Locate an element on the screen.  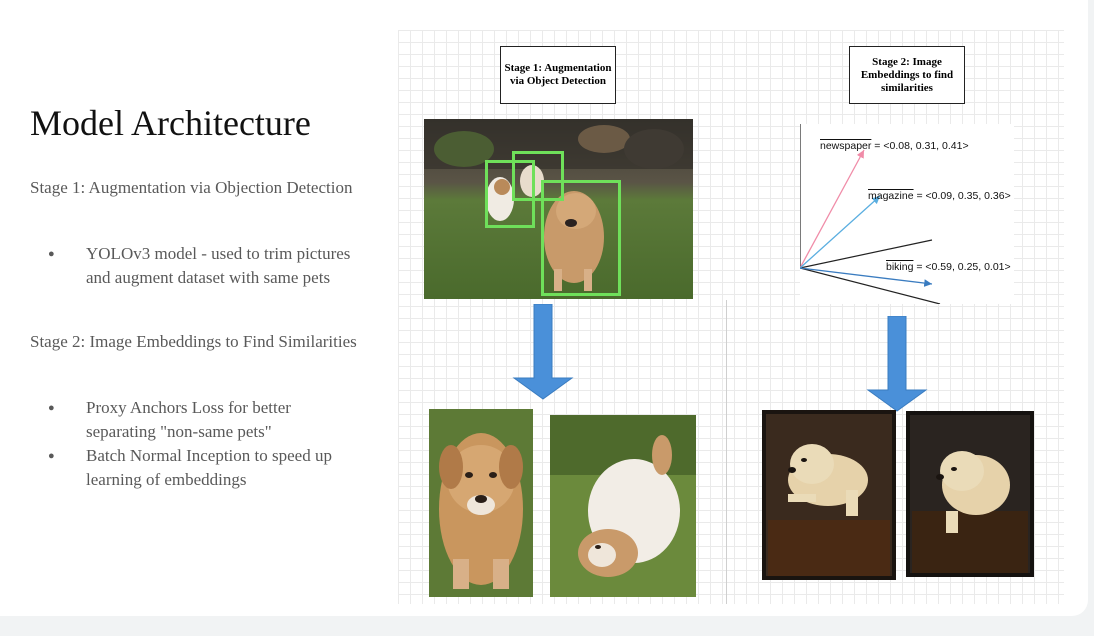
detection-box is located at coordinates (581, 238).